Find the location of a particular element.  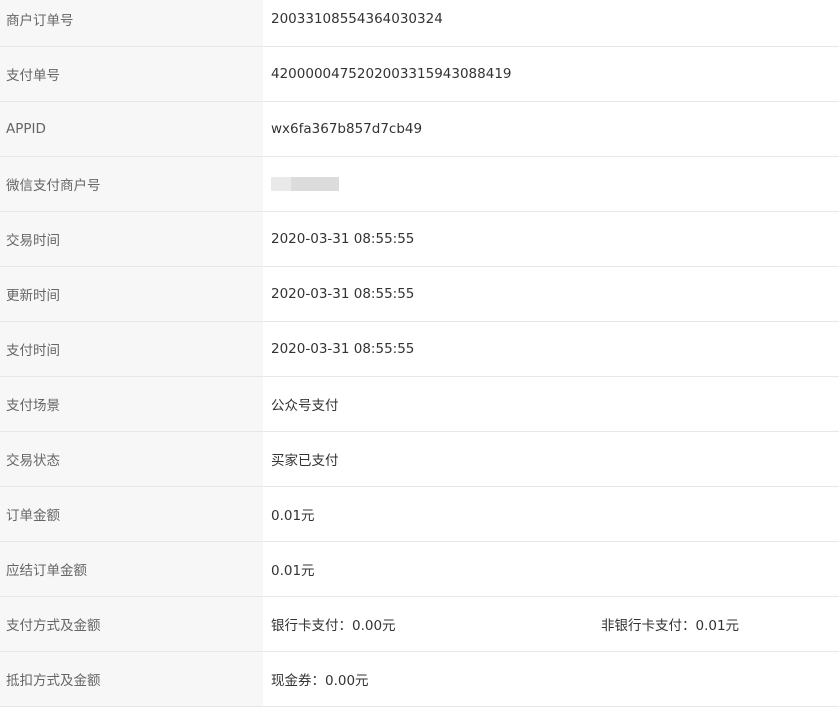

value-non-bank-card-pay: 非银行卡支付：0.01元 is located at coordinates (670, 626).